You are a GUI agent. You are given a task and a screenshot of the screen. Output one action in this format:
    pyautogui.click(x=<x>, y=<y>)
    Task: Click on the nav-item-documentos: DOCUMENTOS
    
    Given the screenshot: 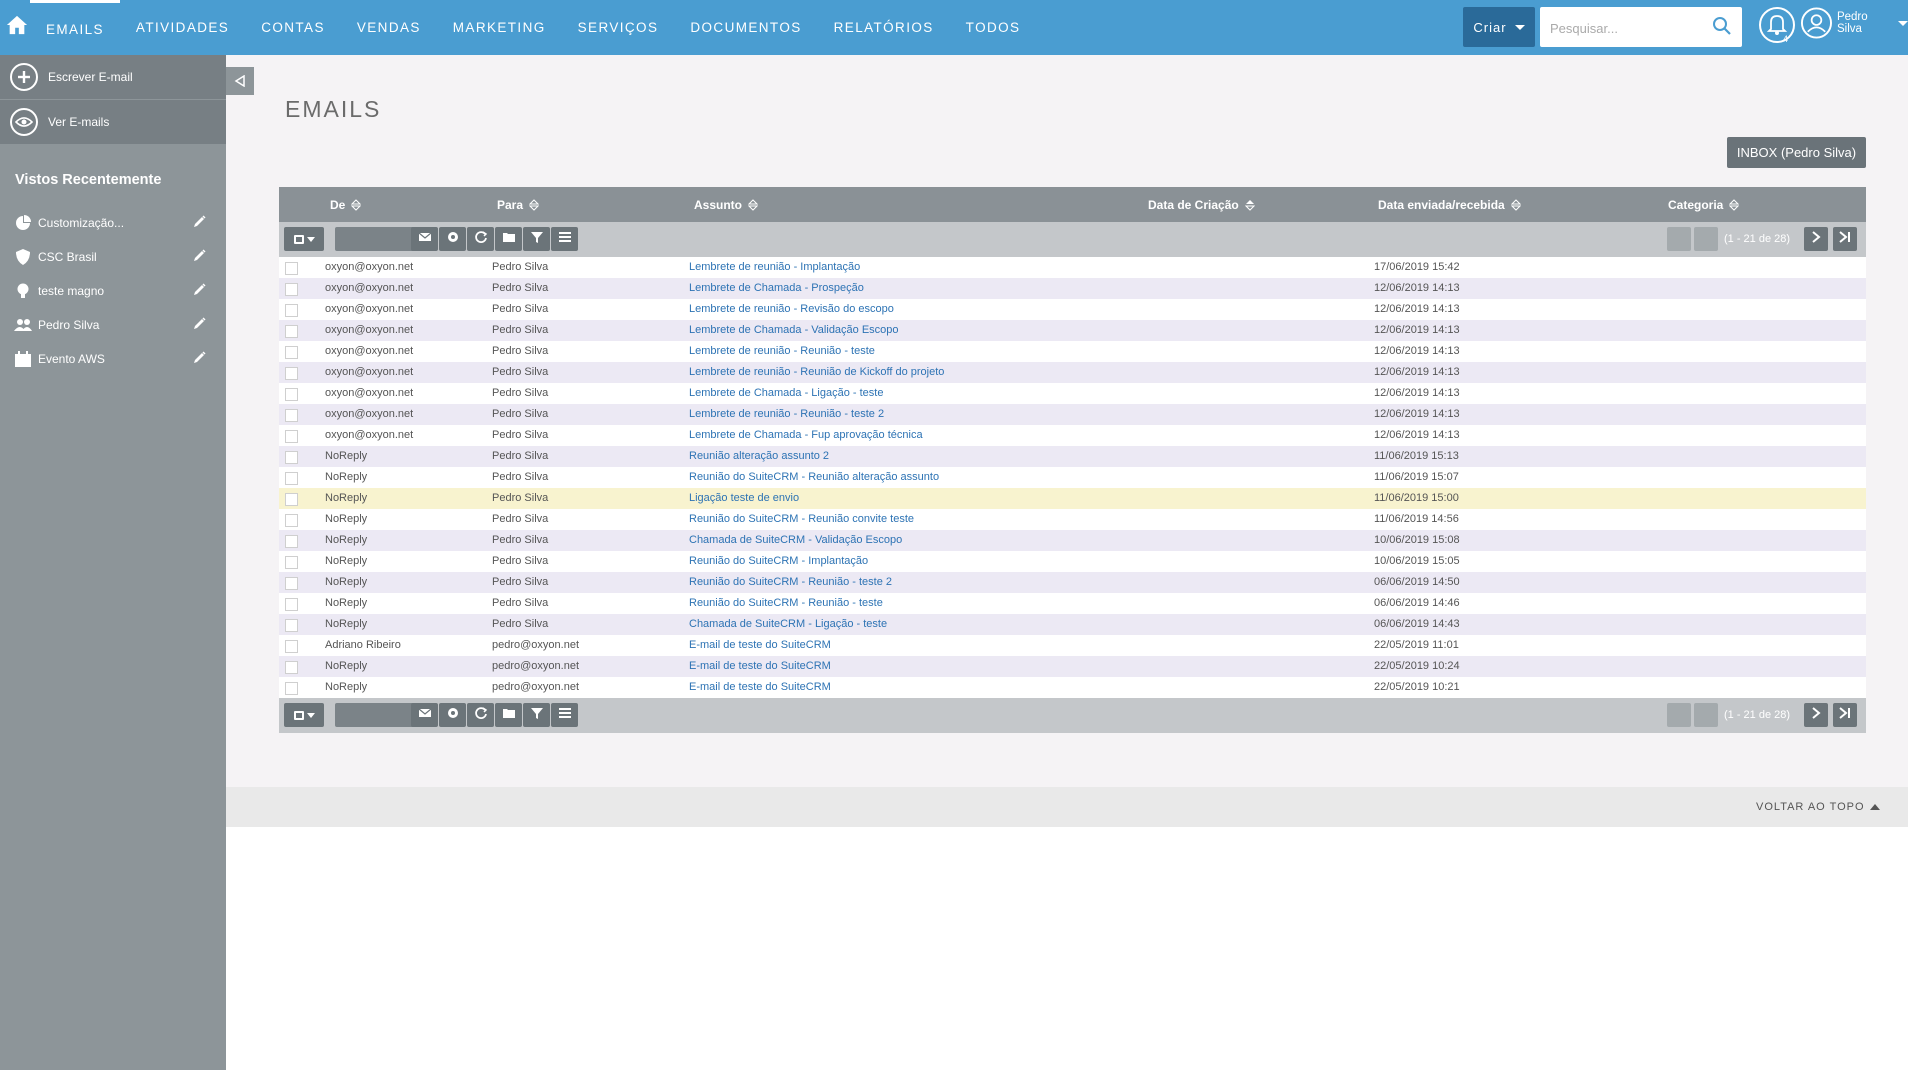 What is the action you would take?
    pyautogui.click(x=745, y=27)
    